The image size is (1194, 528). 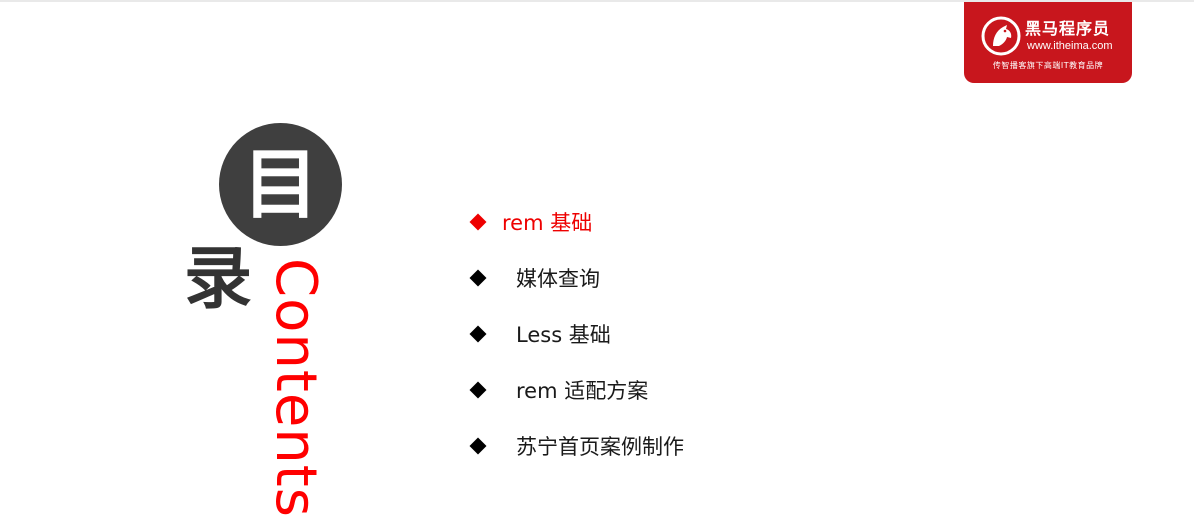 What do you see at coordinates (1070, 46) in the screenshot?
I see `brand-url: www.itheima.com` at bounding box center [1070, 46].